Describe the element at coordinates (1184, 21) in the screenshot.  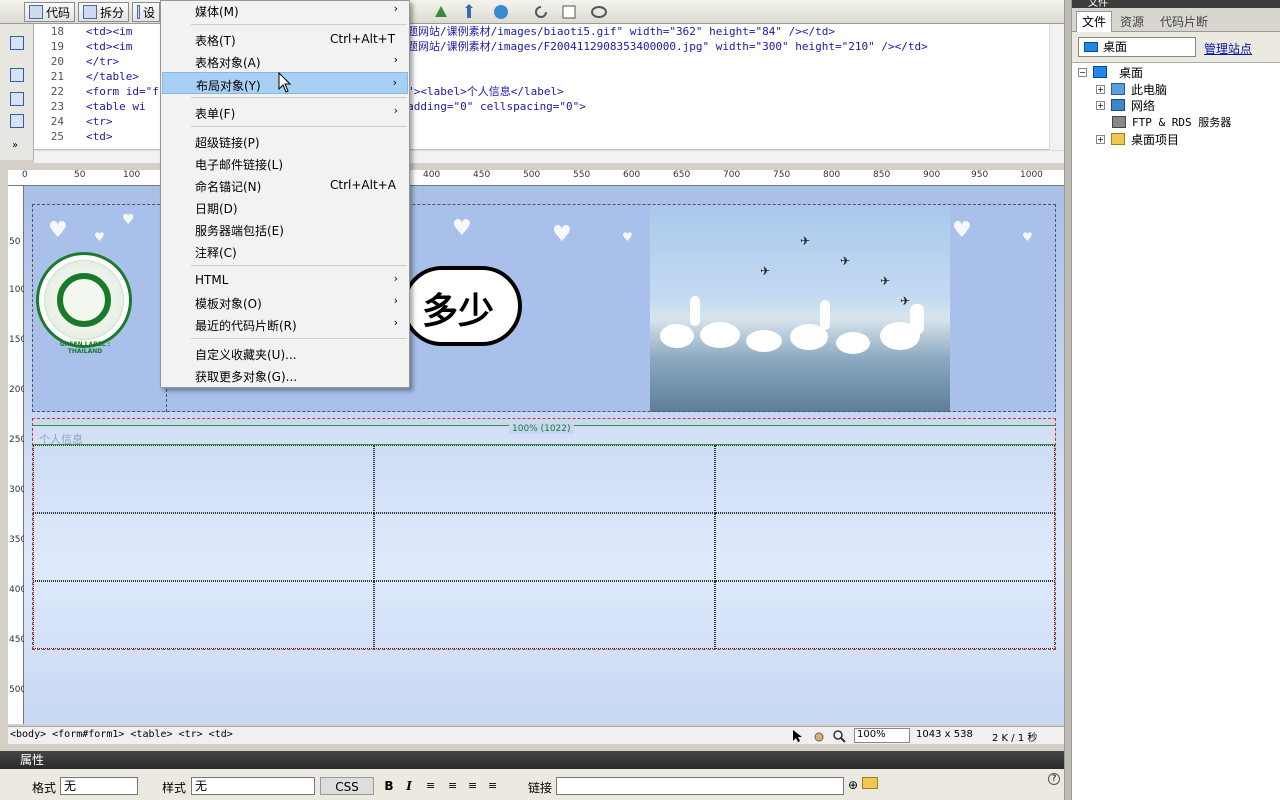
I see `tab-snippets: 代码片断` at that location.